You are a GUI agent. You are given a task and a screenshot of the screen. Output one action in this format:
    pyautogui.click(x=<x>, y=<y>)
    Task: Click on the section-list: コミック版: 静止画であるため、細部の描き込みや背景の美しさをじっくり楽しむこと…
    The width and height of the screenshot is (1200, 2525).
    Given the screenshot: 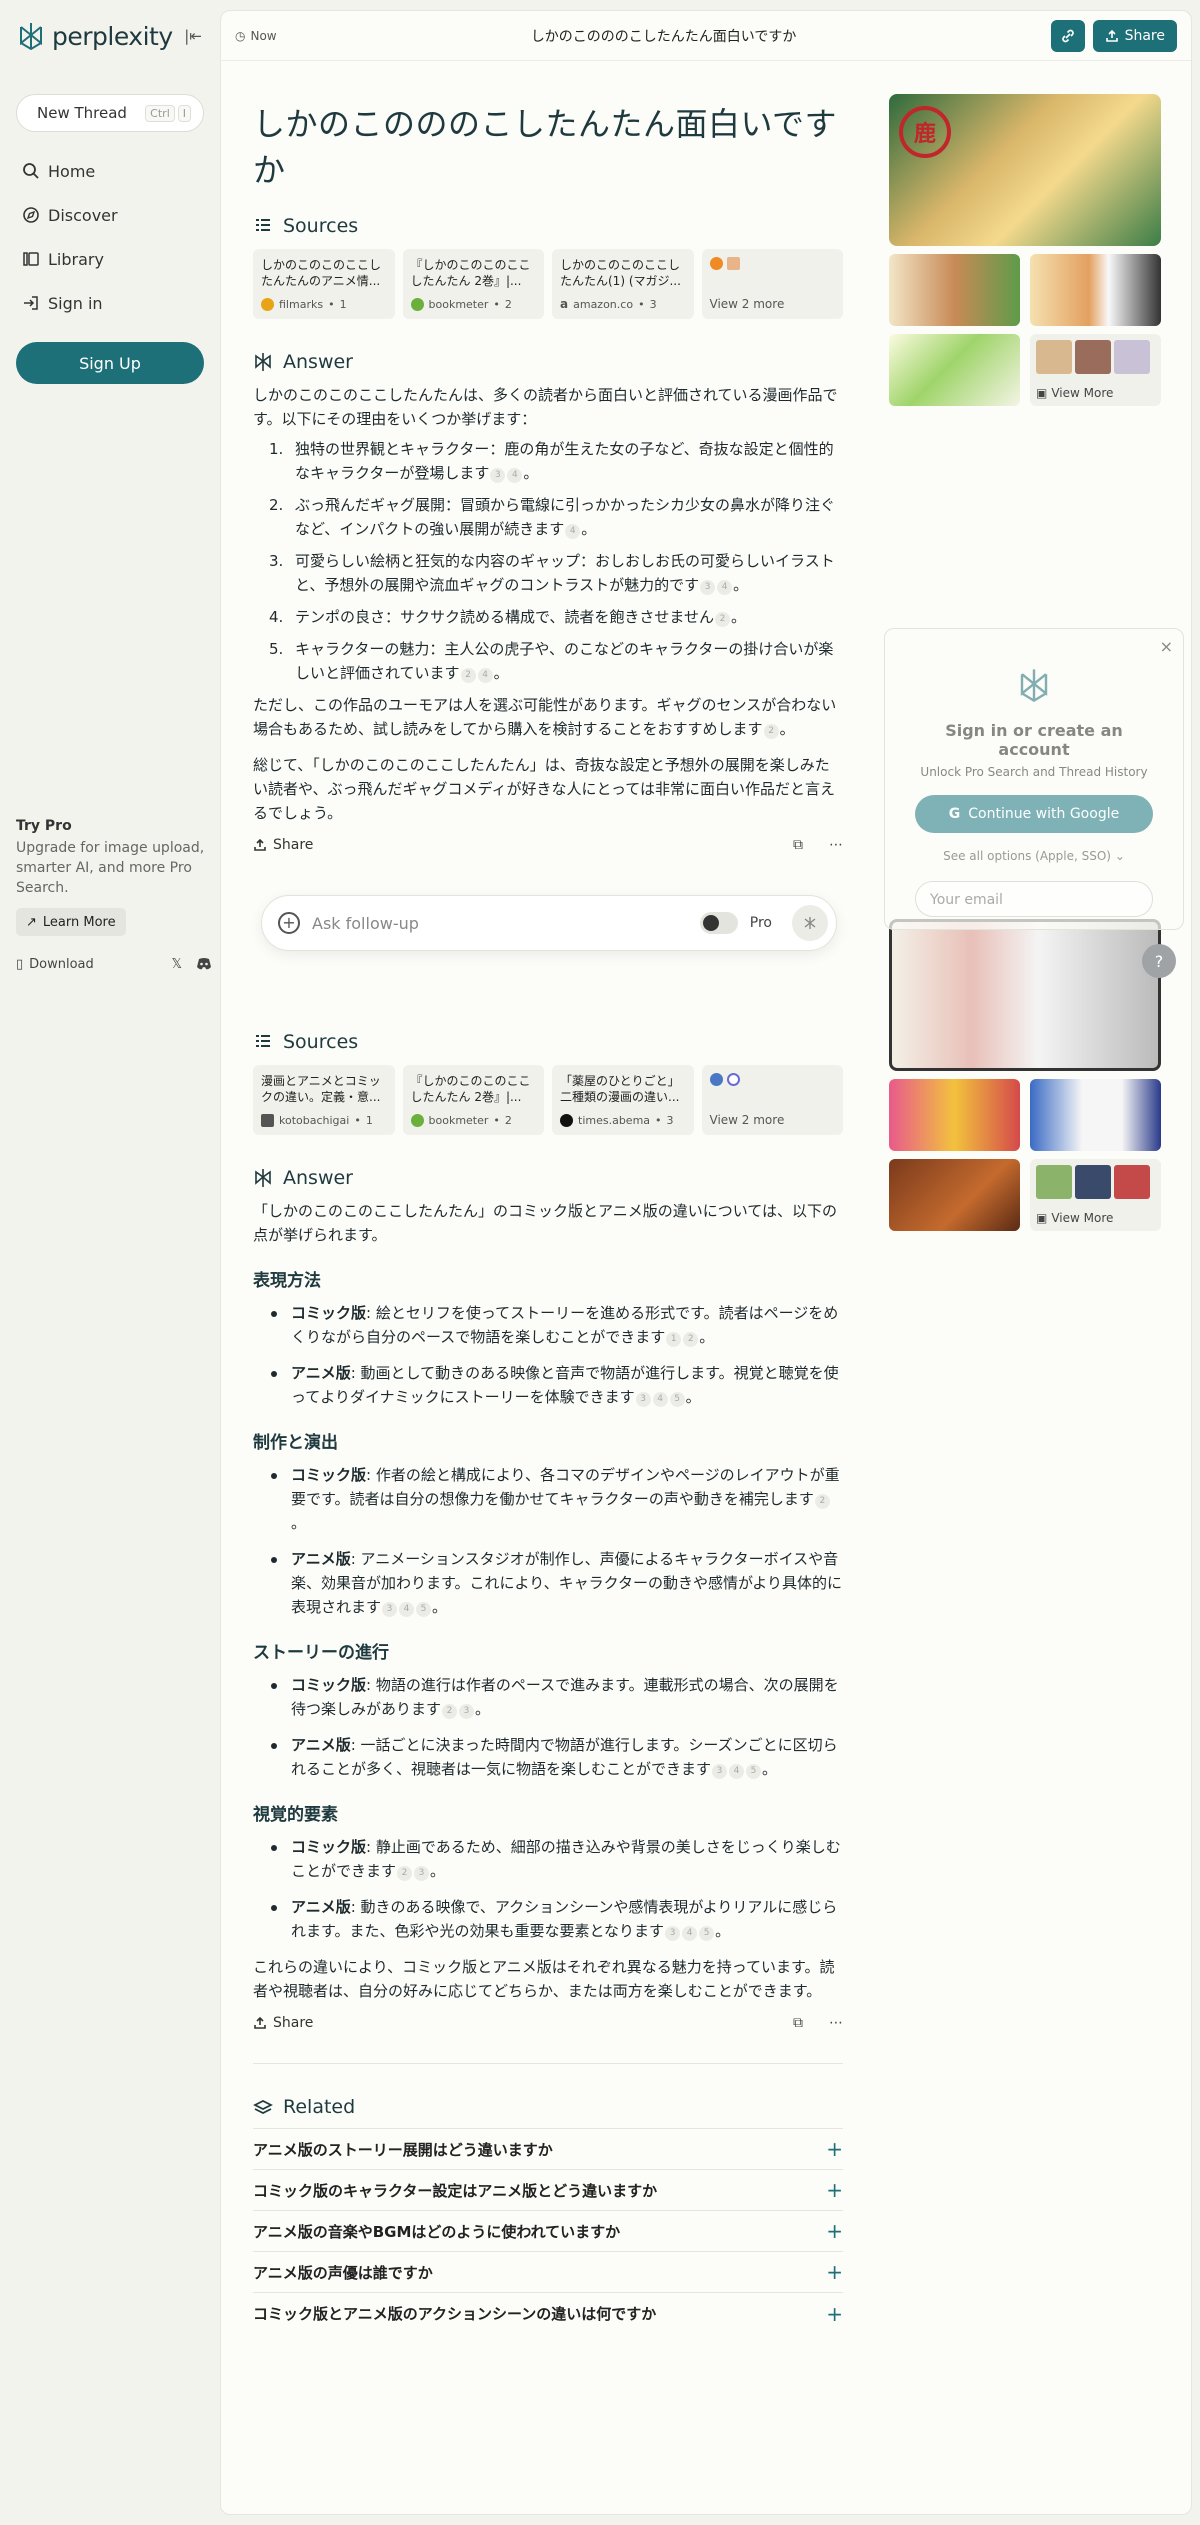 What is the action you would take?
    pyautogui.click(x=548, y=1889)
    